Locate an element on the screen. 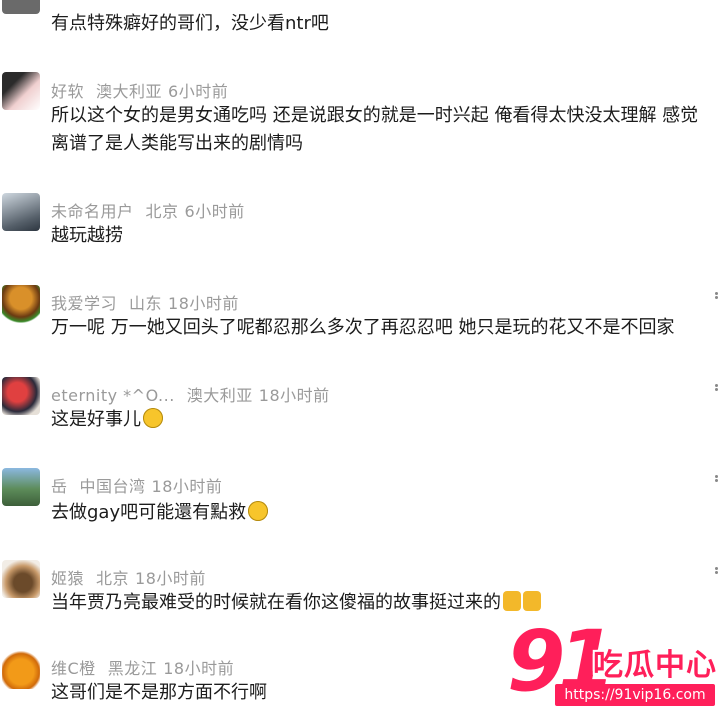  watermark-logo: 91 吃瓜中心 https://91vip16.com is located at coordinates (612, 665).